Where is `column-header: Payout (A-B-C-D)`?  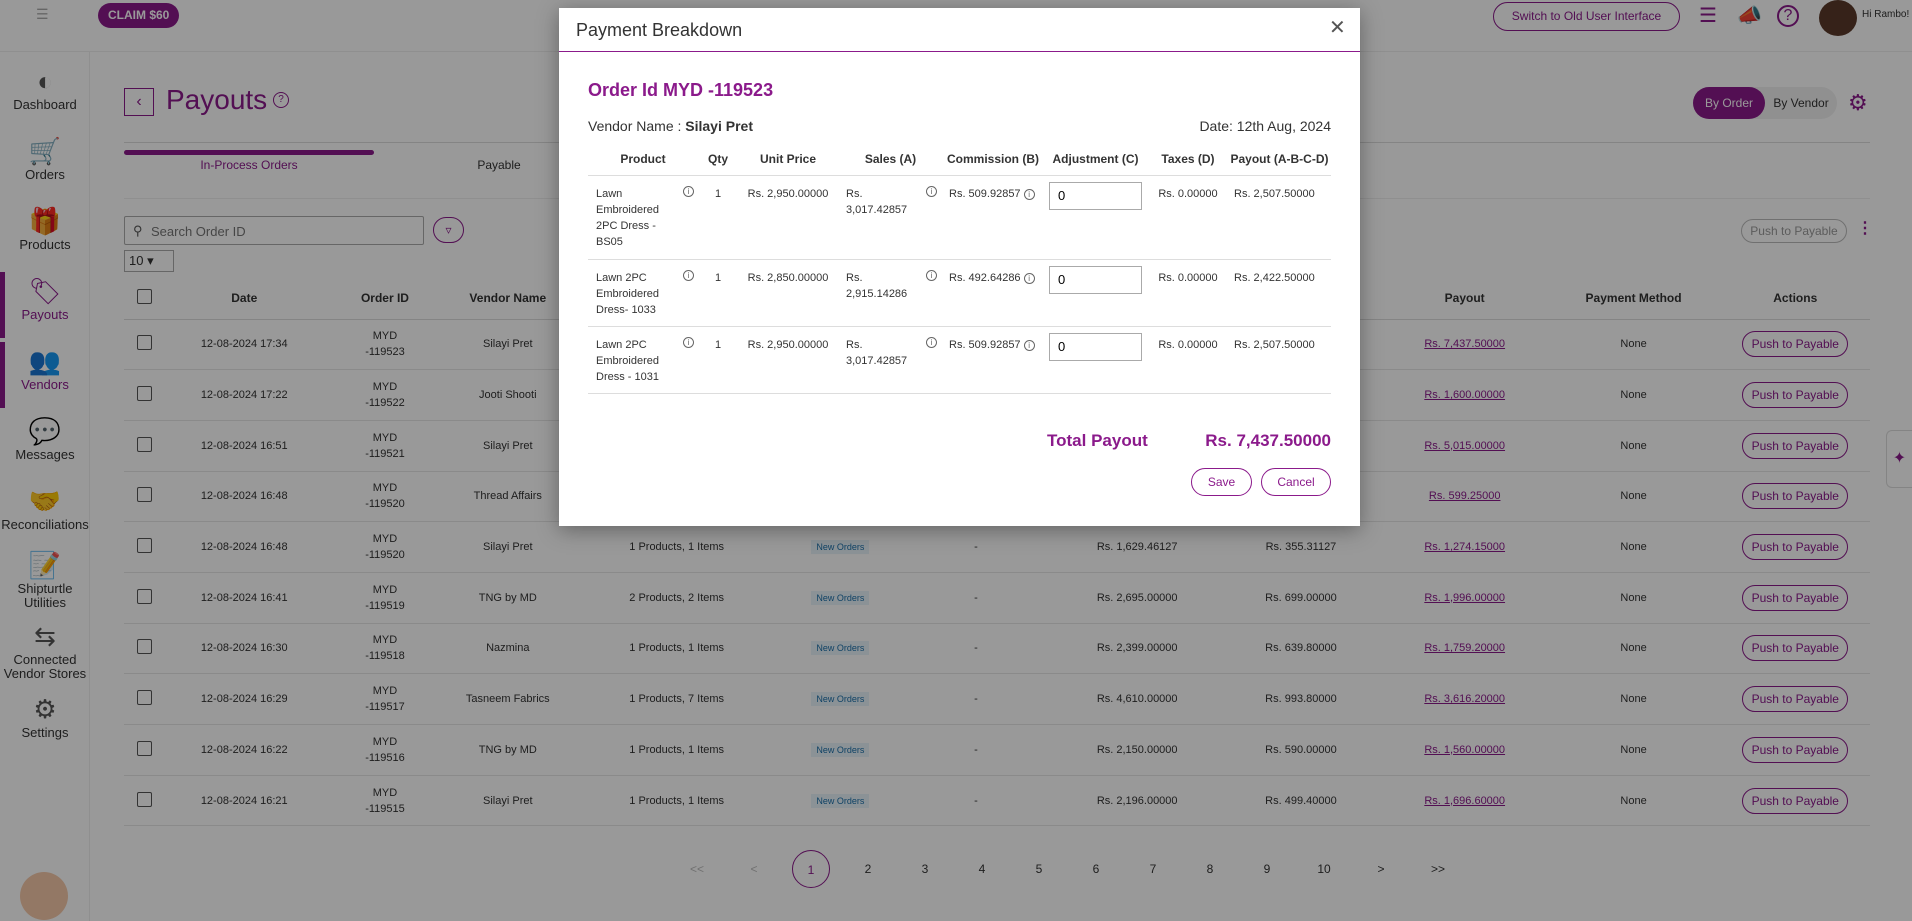 column-header: Payout (A-B-C-D) is located at coordinates (1279, 160).